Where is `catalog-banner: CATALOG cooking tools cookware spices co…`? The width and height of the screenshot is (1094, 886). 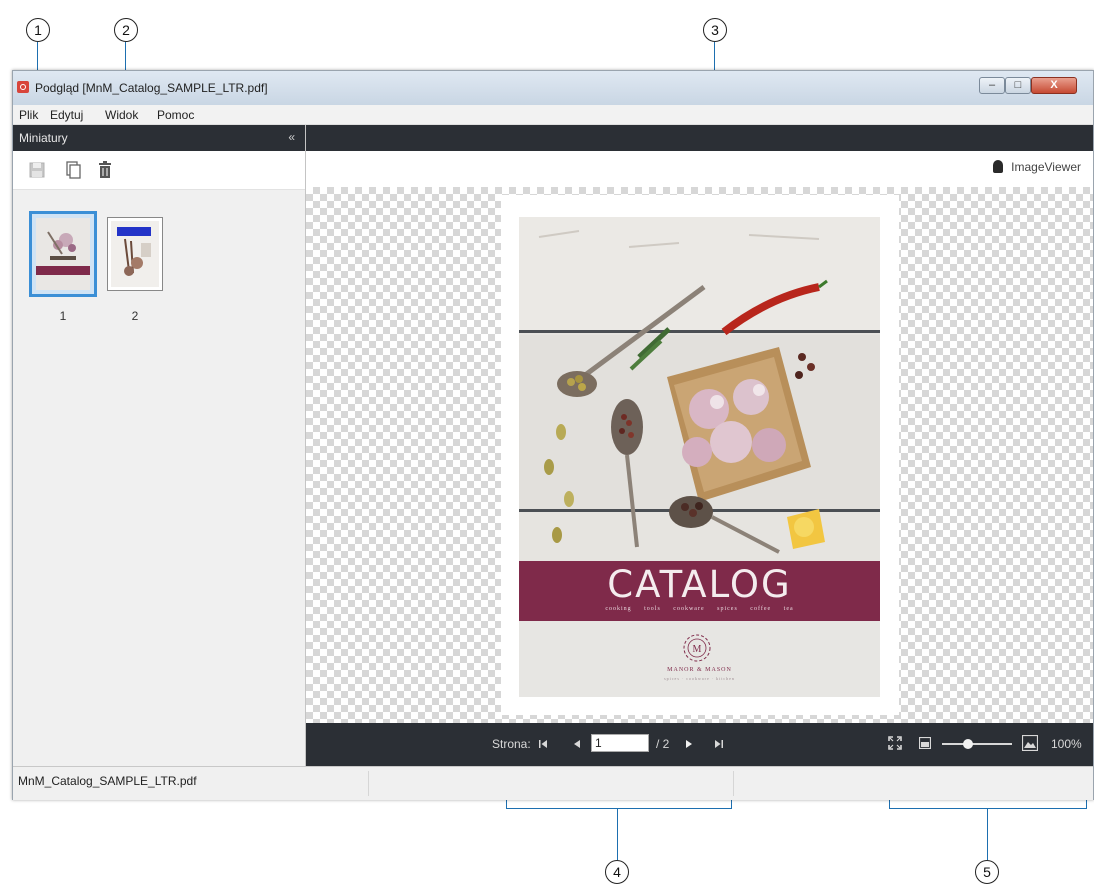
catalog-banner: CATALOG cooking tools cookware spices co… is located at coordinates (699, 591).